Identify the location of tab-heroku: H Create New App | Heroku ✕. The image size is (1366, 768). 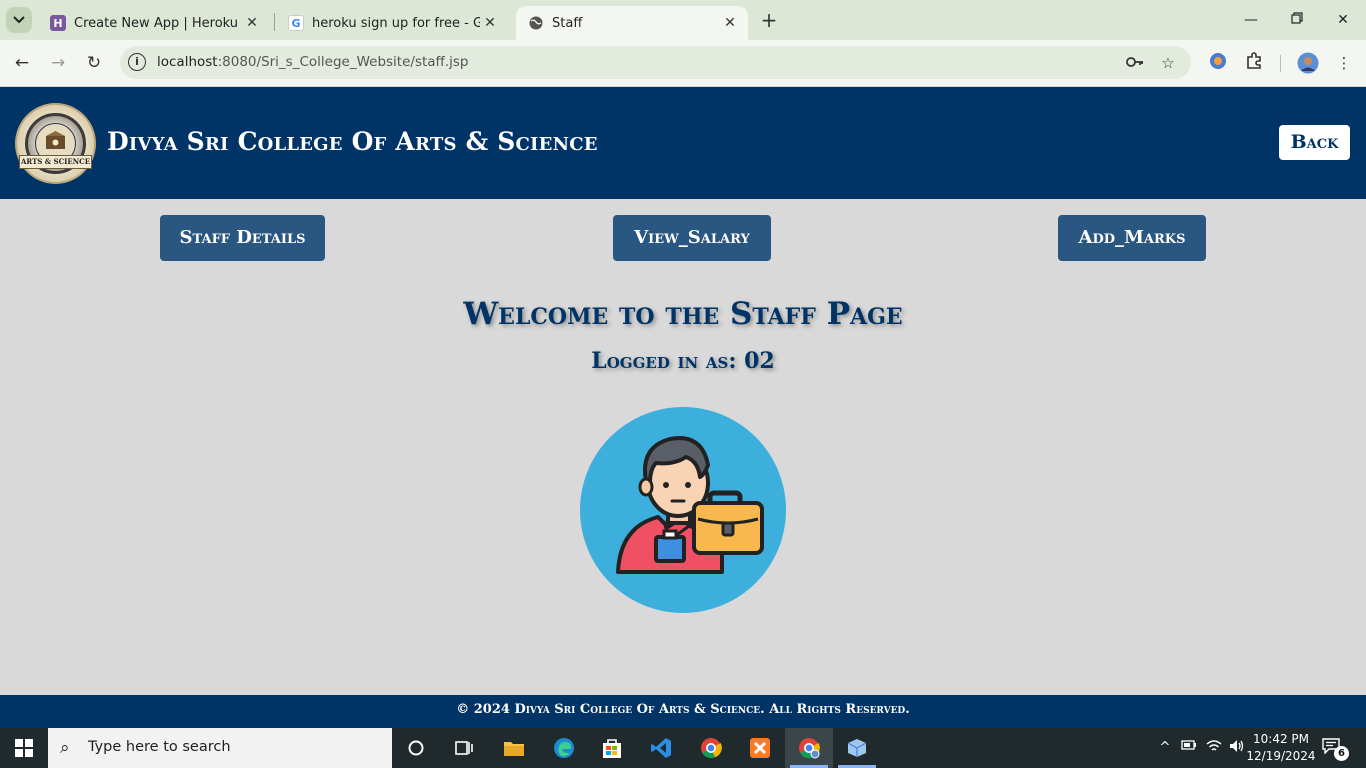
(154, 23).